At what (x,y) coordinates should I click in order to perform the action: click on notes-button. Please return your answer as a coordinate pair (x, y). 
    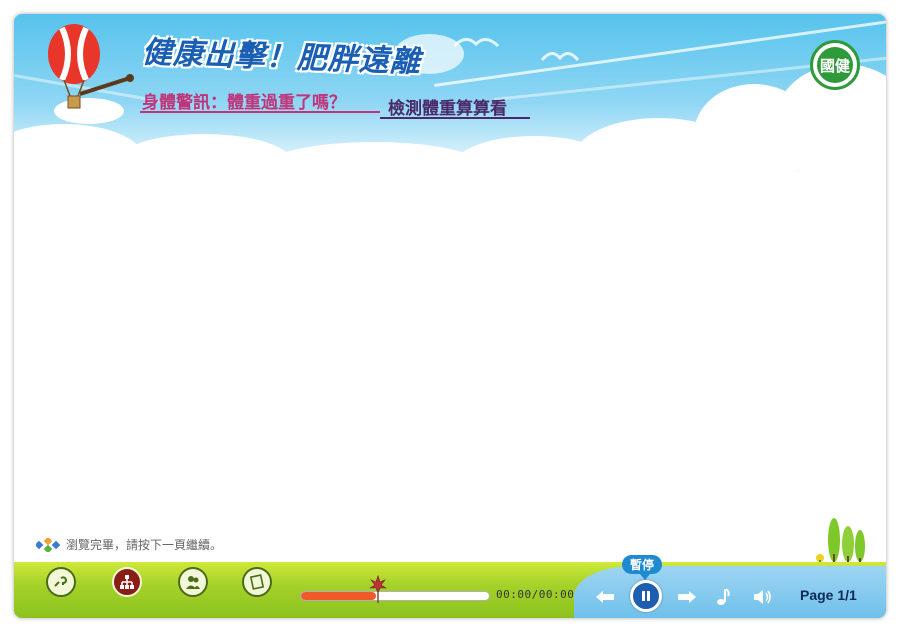
    Looking at the image, I should click on (257, 582).